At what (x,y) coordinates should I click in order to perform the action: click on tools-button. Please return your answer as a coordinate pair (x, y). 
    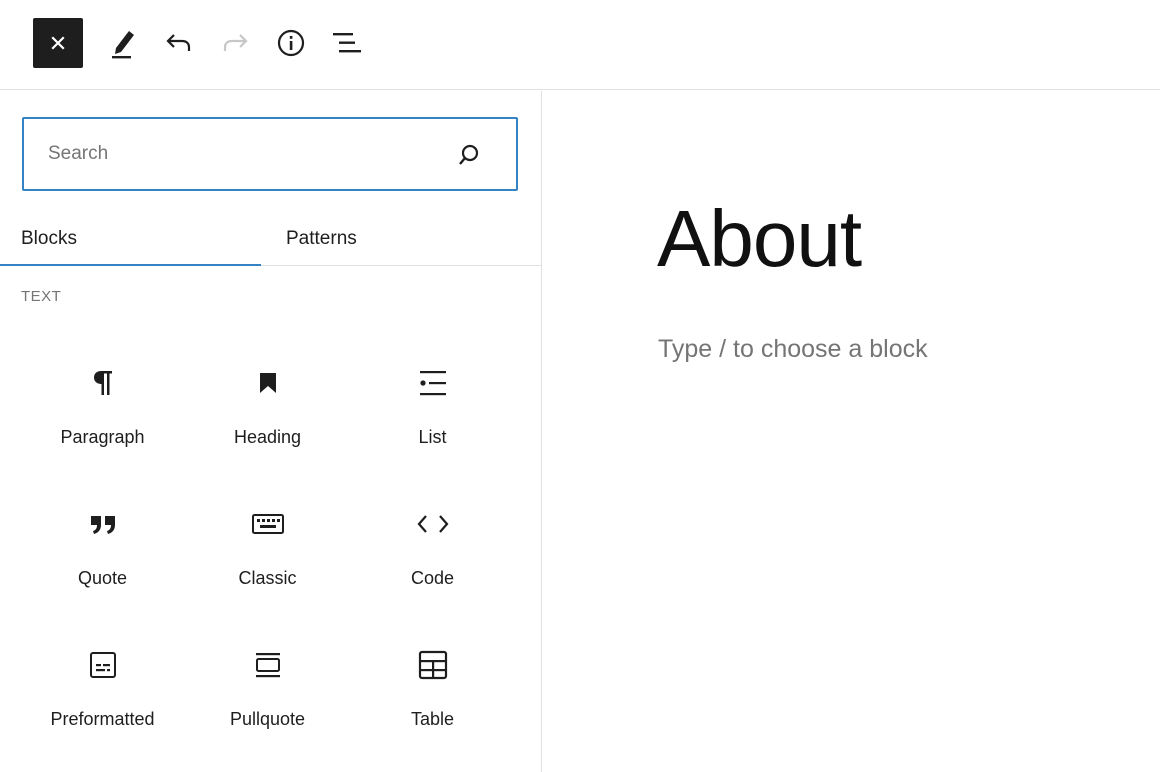
    Looking at the image, I should click on (123, 43).